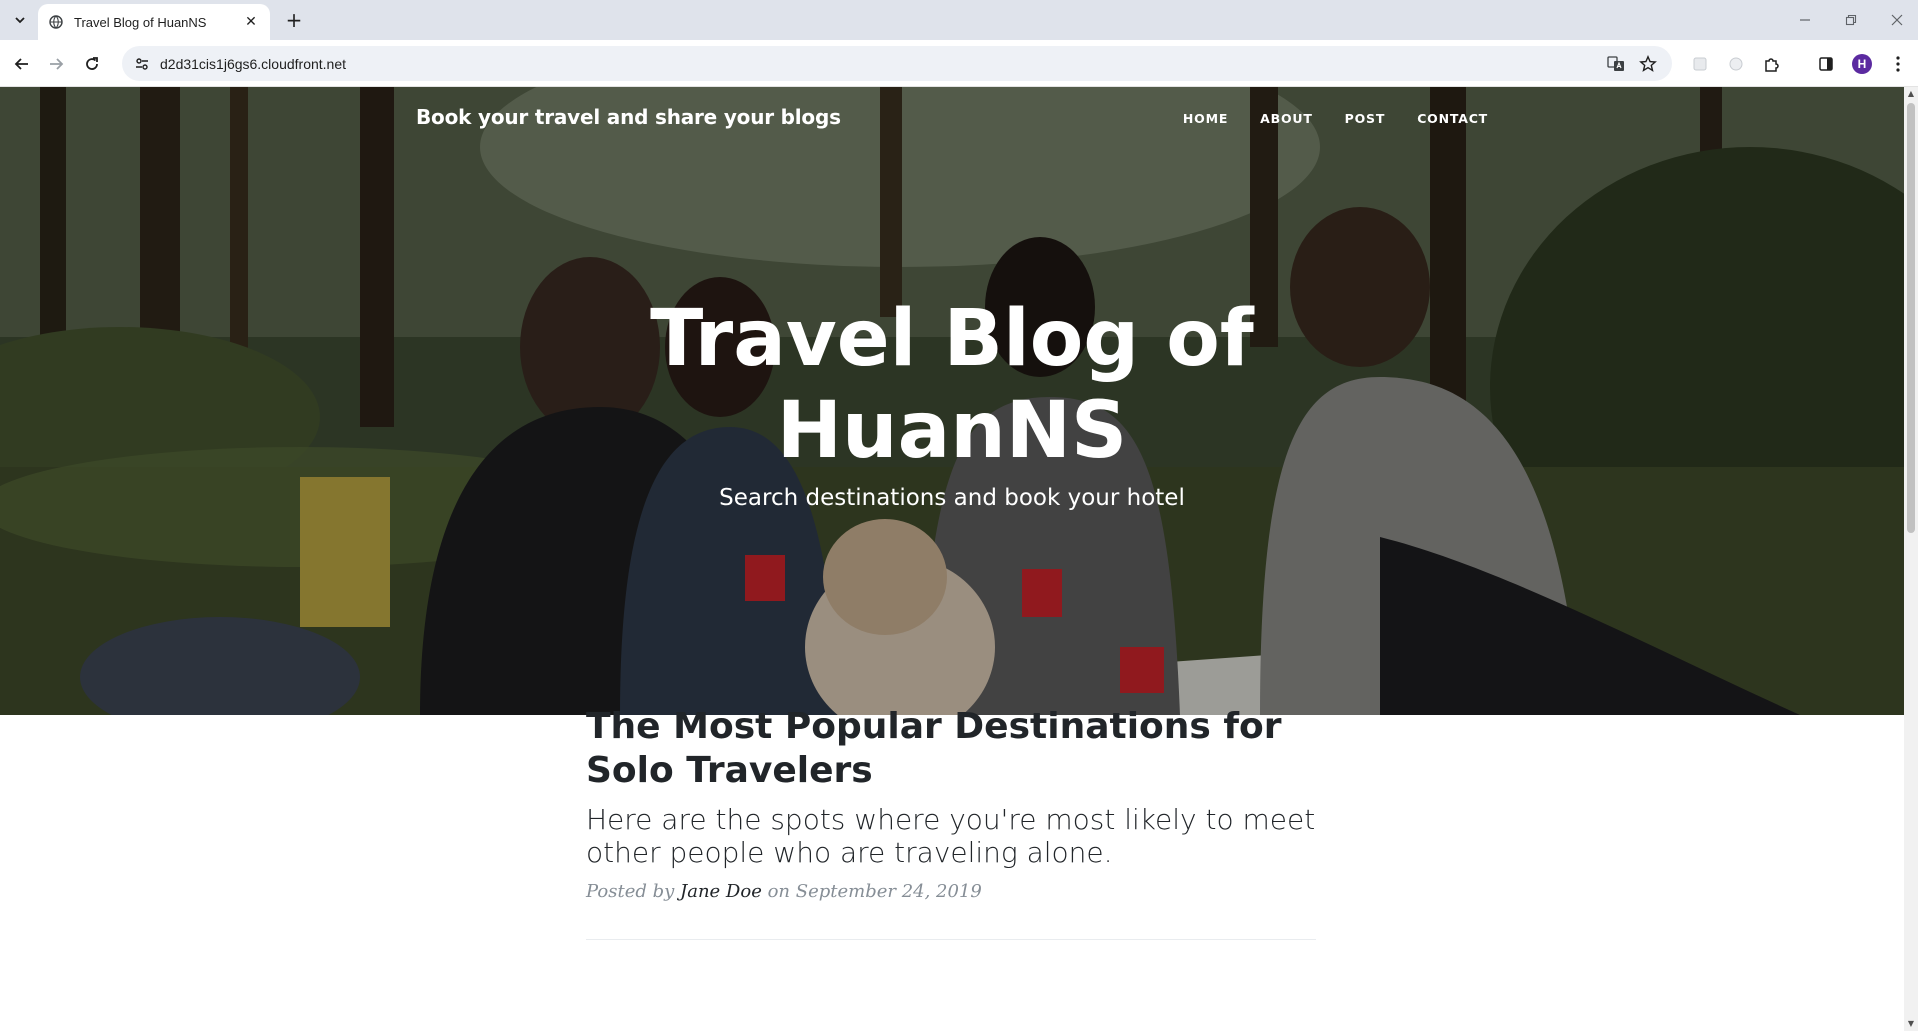 The image size is (1918, 1031). What do you see at coordinates (1805, 20) in the screenshot?
I see `minimize-icon` at bounding box center [1805, 20].